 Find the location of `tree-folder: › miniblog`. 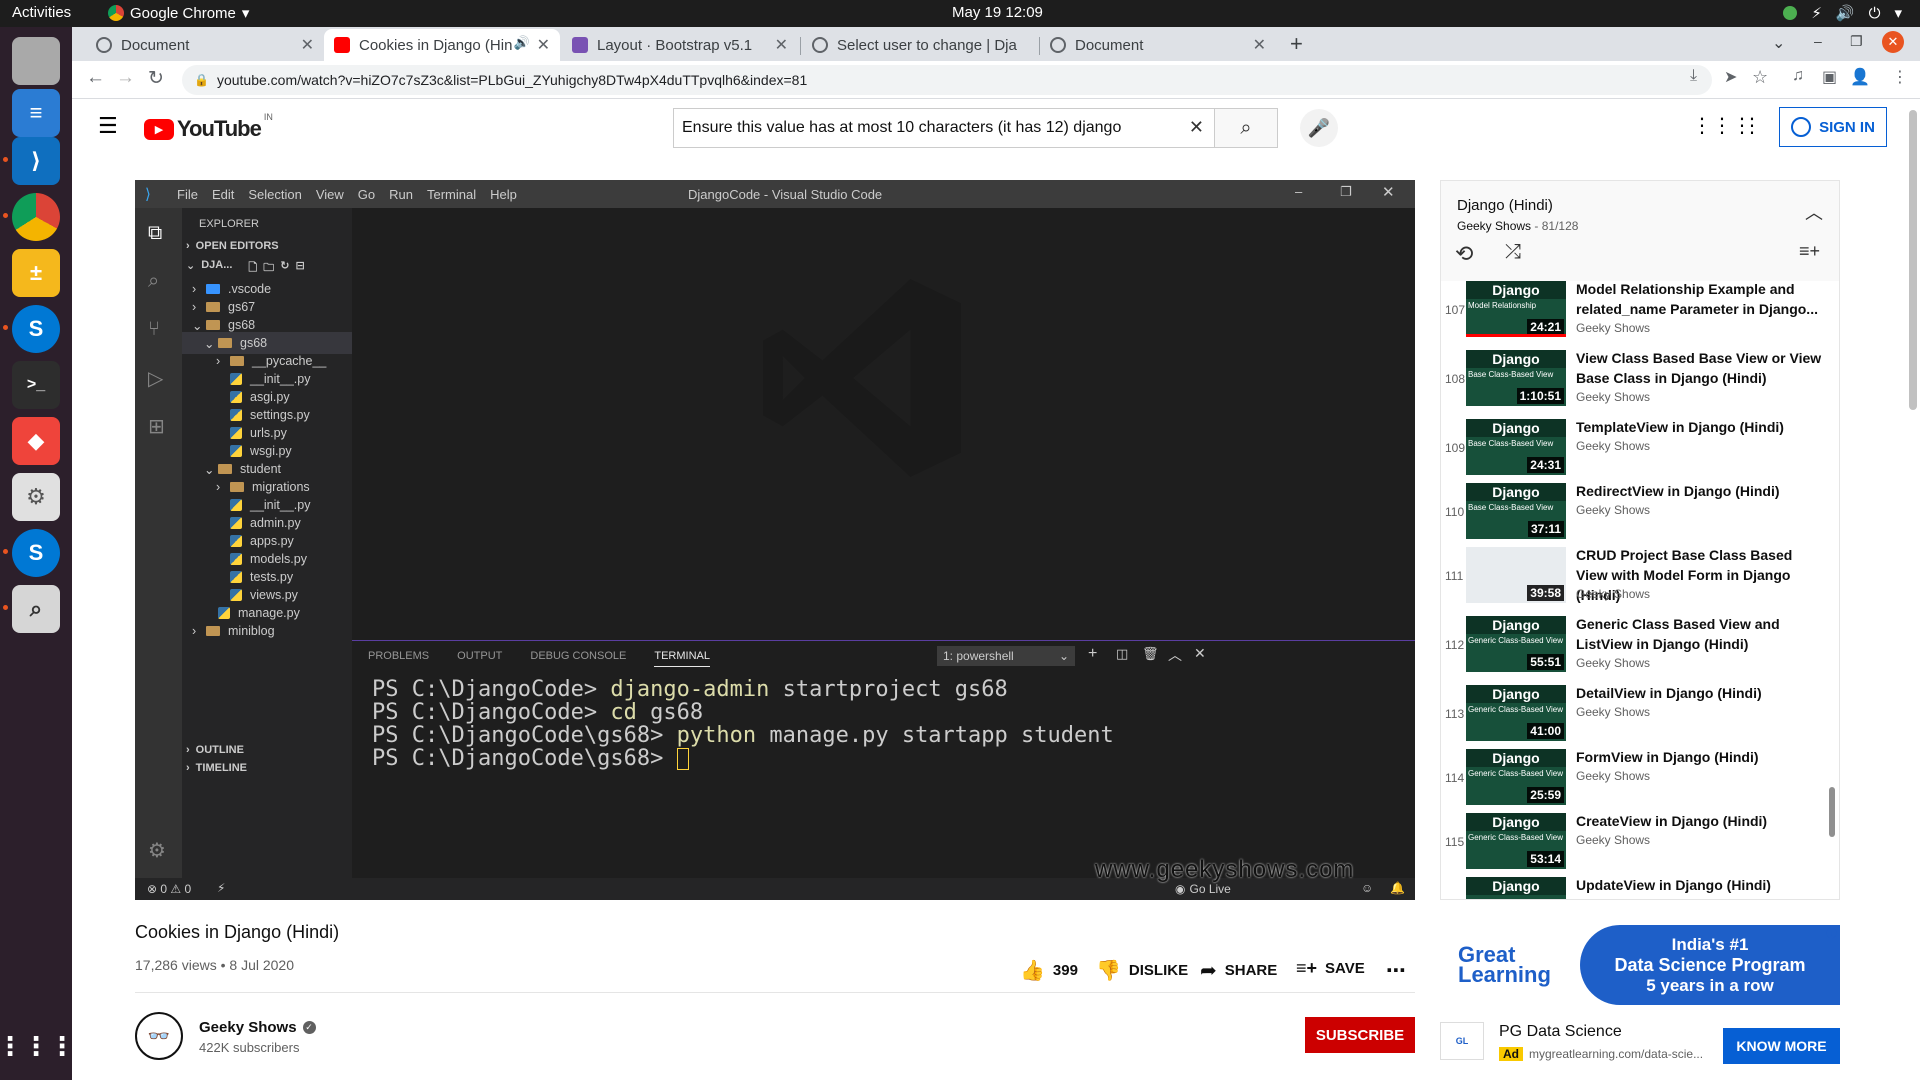

tree-folder: › miniblog is located at coordinates (267, 631).